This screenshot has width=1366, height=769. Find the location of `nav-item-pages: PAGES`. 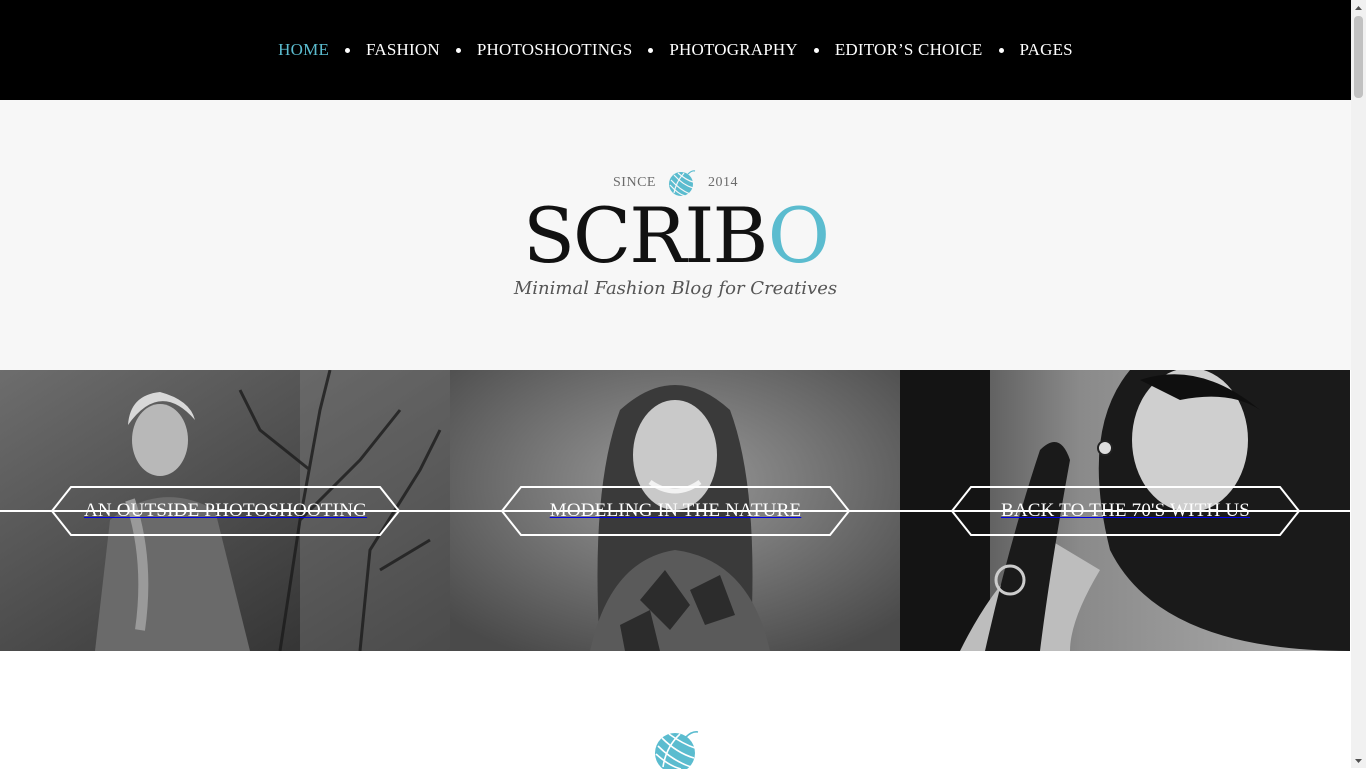

nav-item-pages: PAGES is located at coordinates (1046, 50).